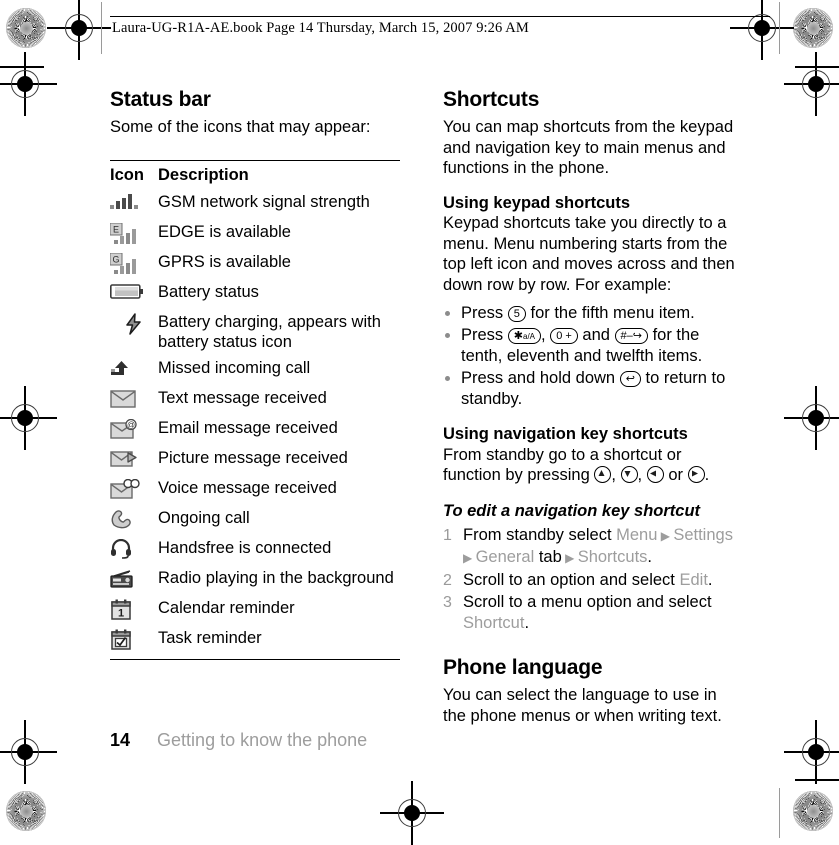 The height and width of the screenshot is (845, 839). Describe the element at coordinates (255, 175) in the screenshot. I see `table-header-row: Icon Description` at that location.